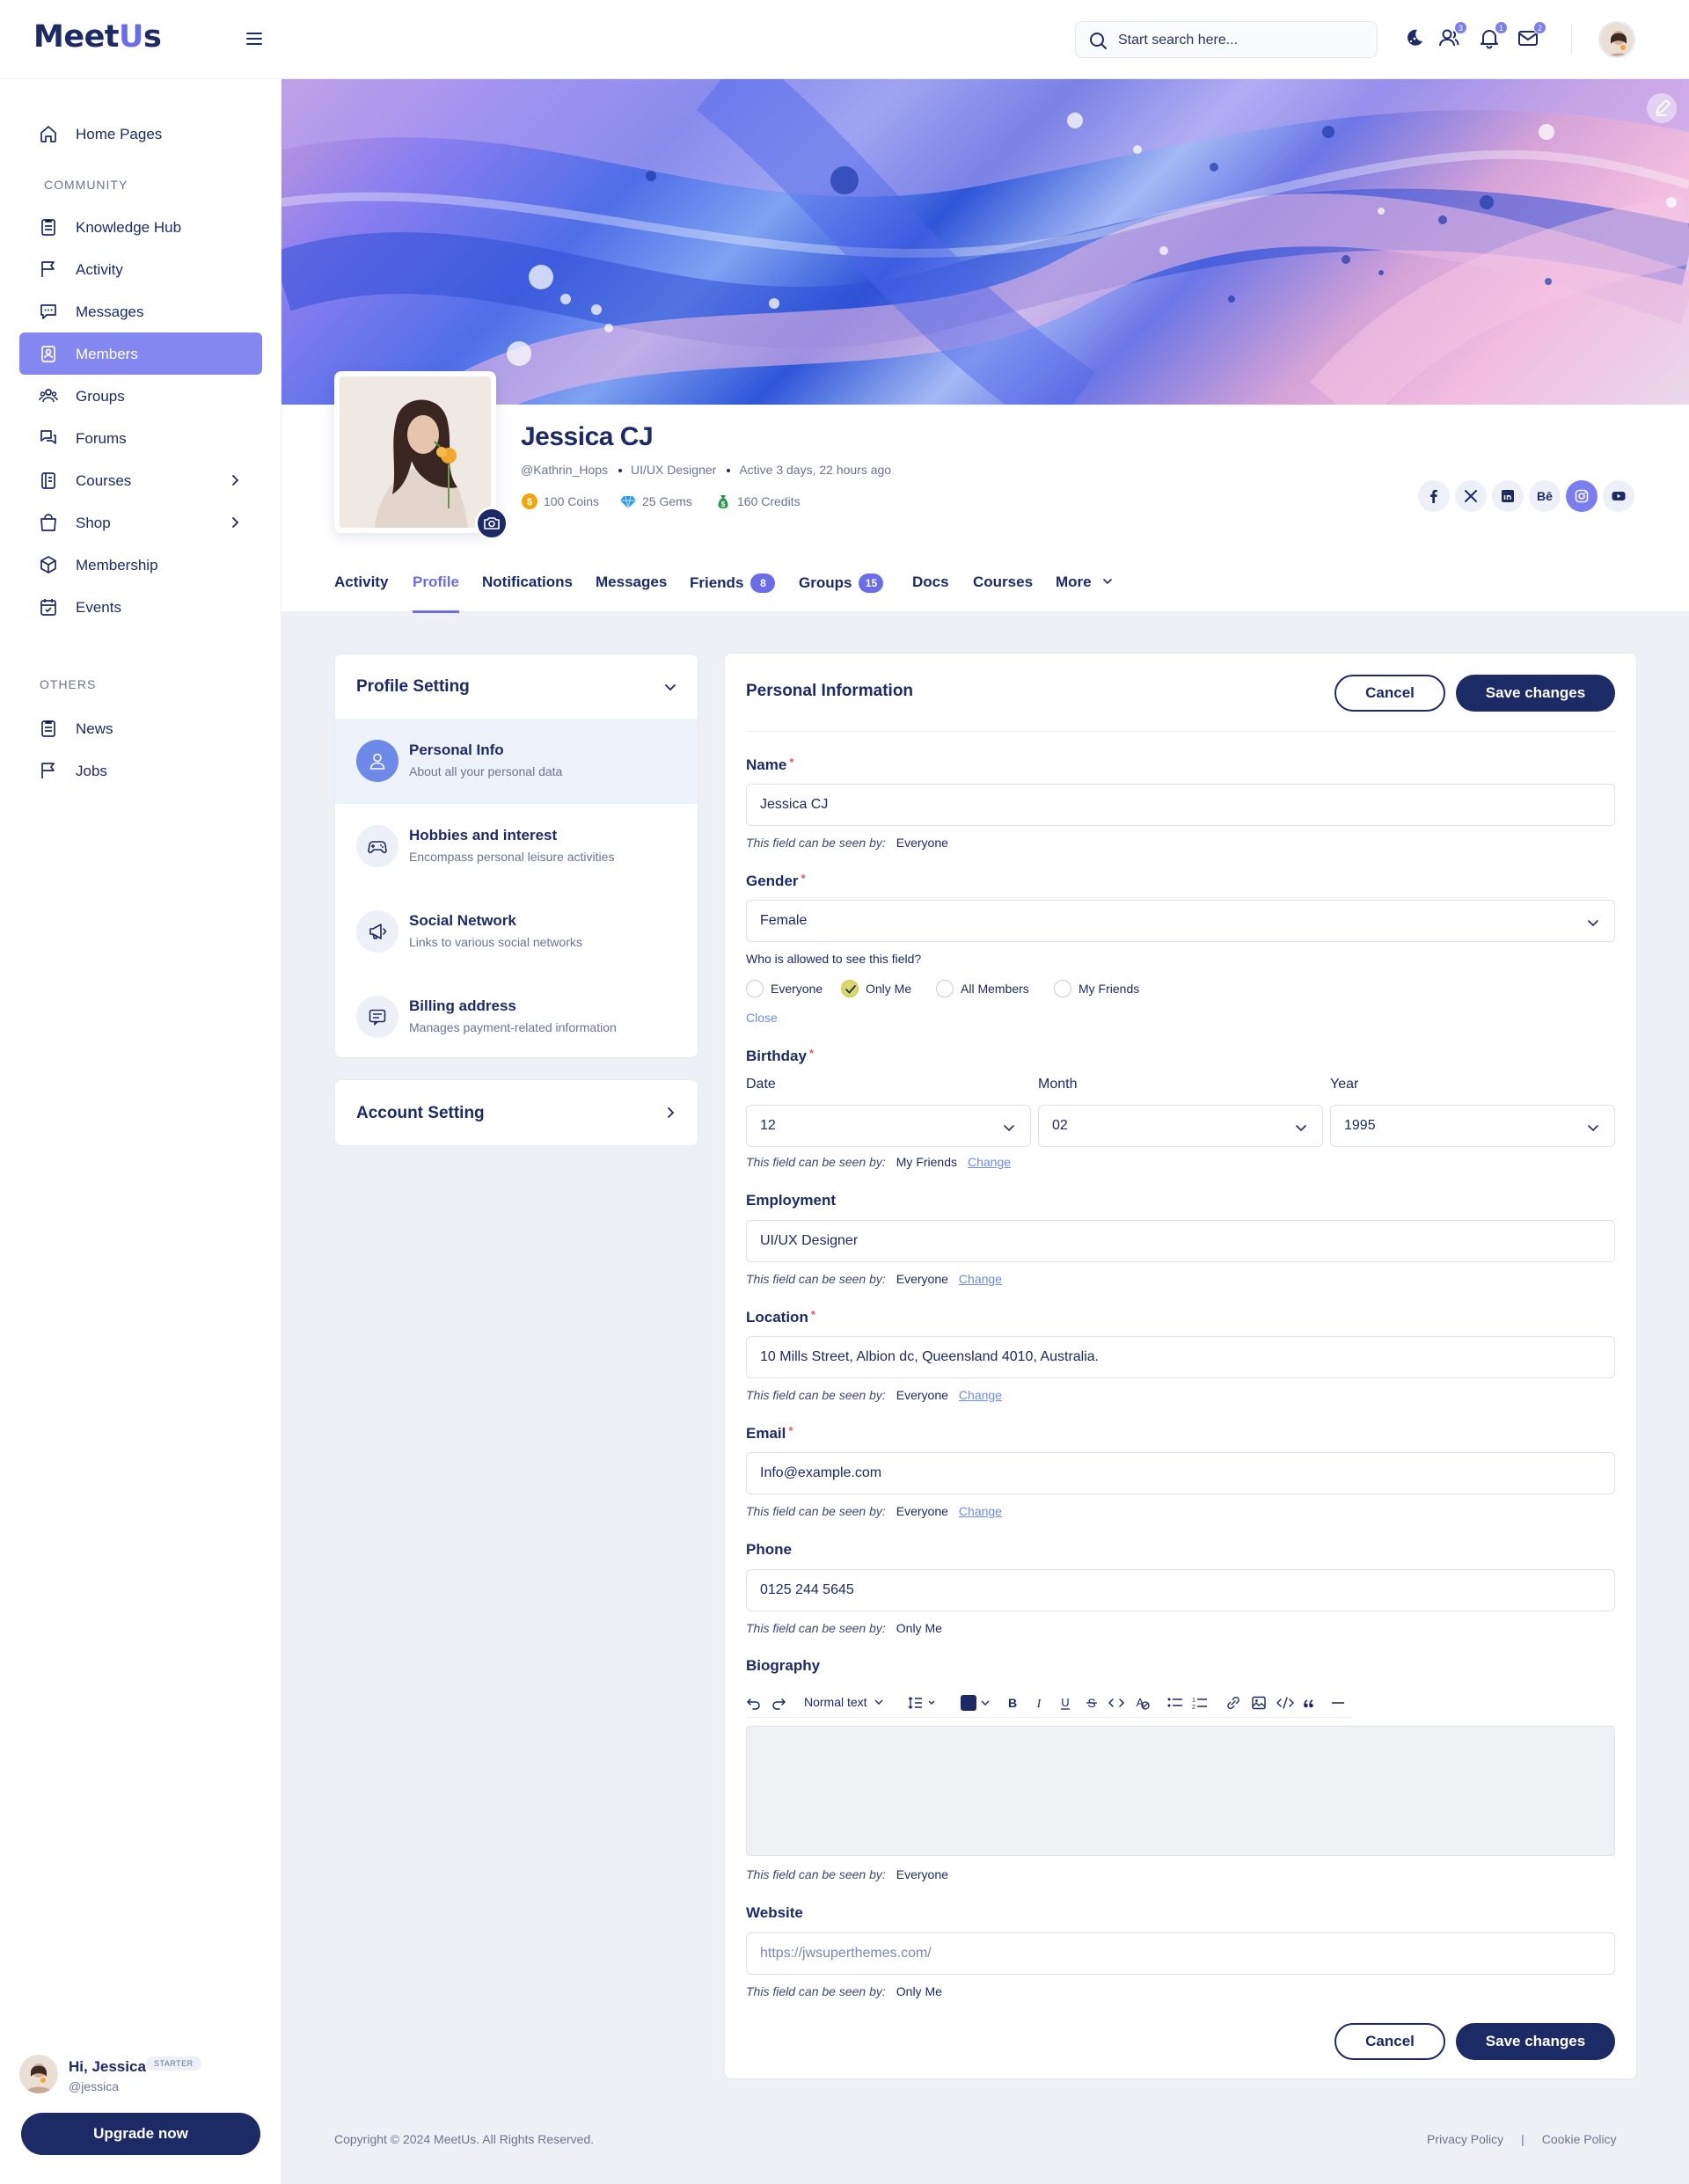 The height and width of the screenshot is (2184, 1689). I want to click on undo-icon, so click(754, 1703).